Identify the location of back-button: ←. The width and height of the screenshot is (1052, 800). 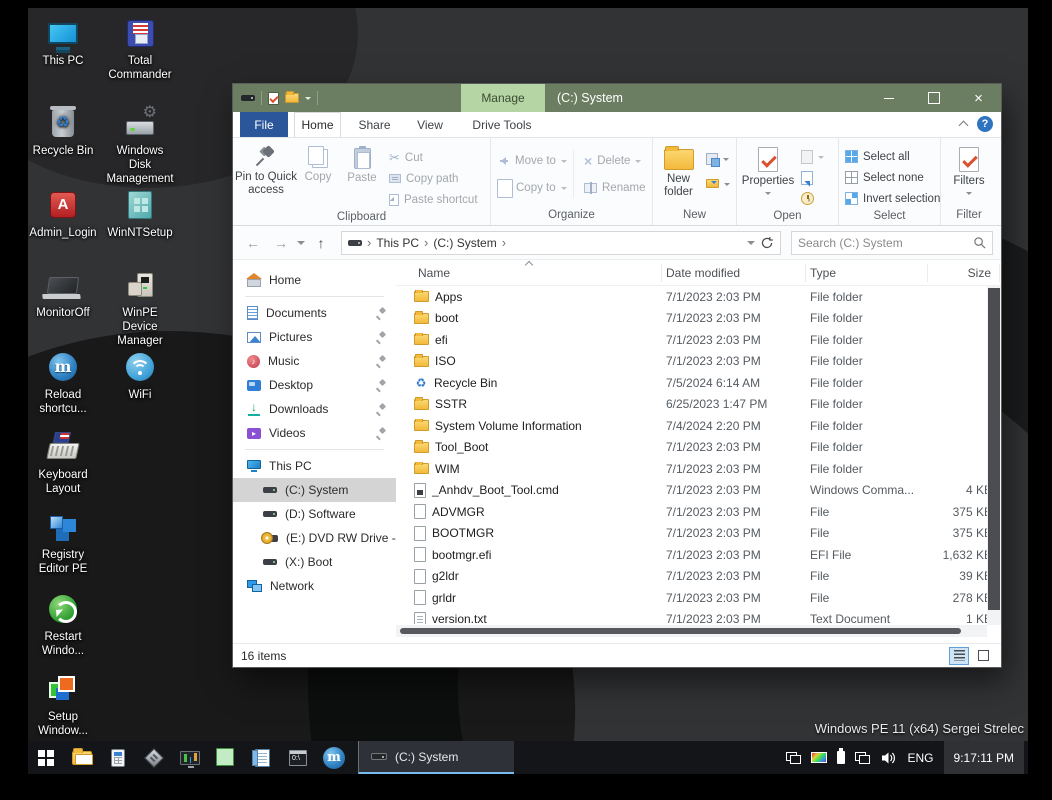
(253, 243).